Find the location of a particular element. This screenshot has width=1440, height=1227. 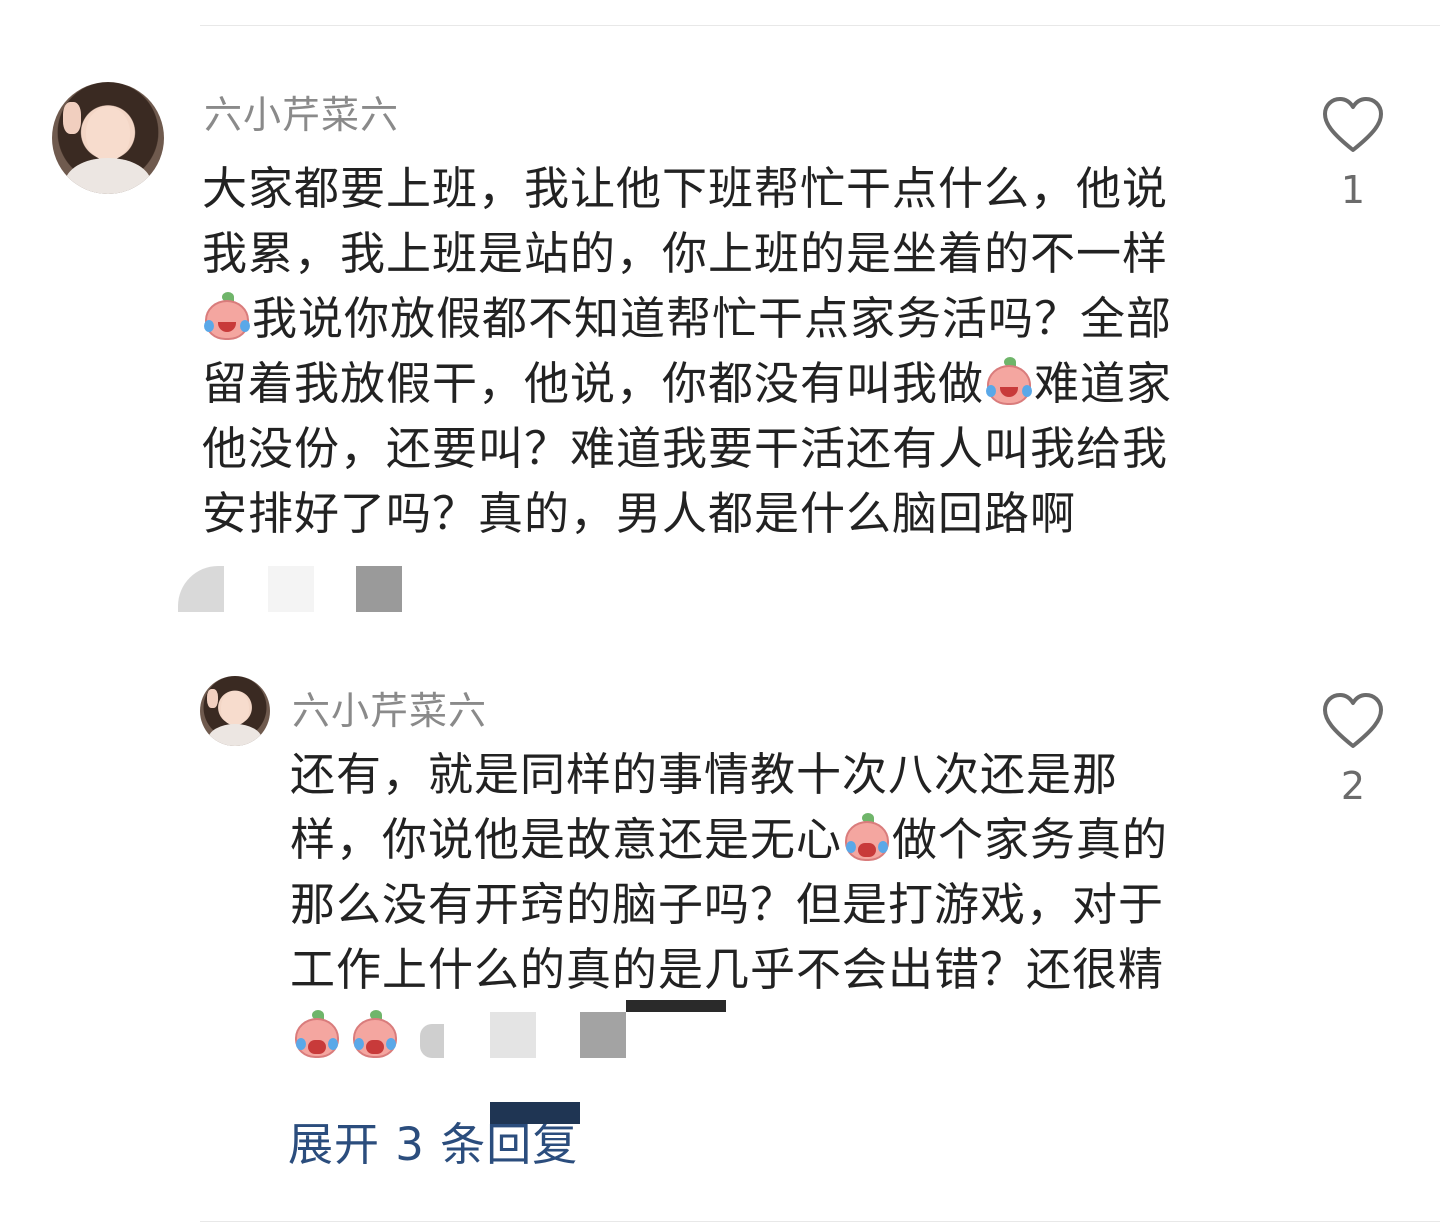

top-divider is located at coordinates (820, 25).